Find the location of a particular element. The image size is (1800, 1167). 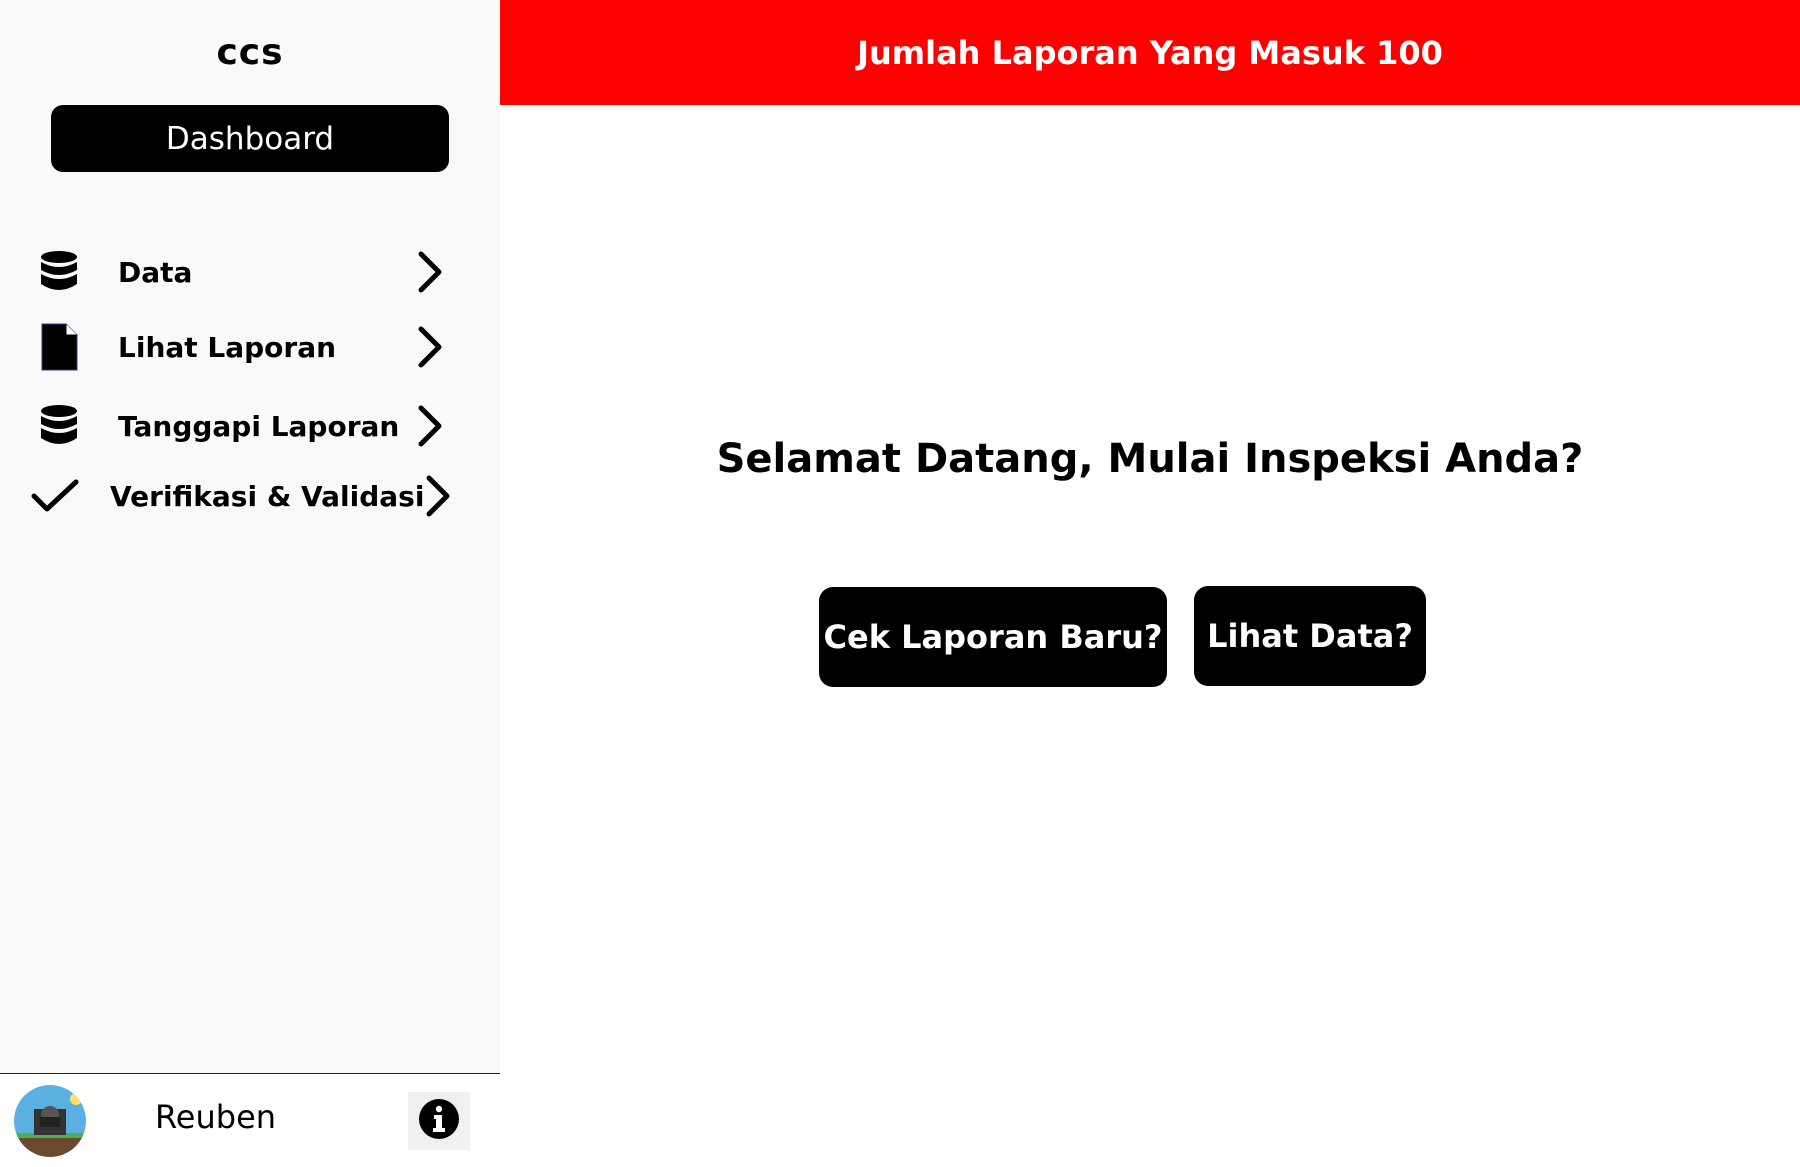

info-icon is located at coordinates (439, 1121).